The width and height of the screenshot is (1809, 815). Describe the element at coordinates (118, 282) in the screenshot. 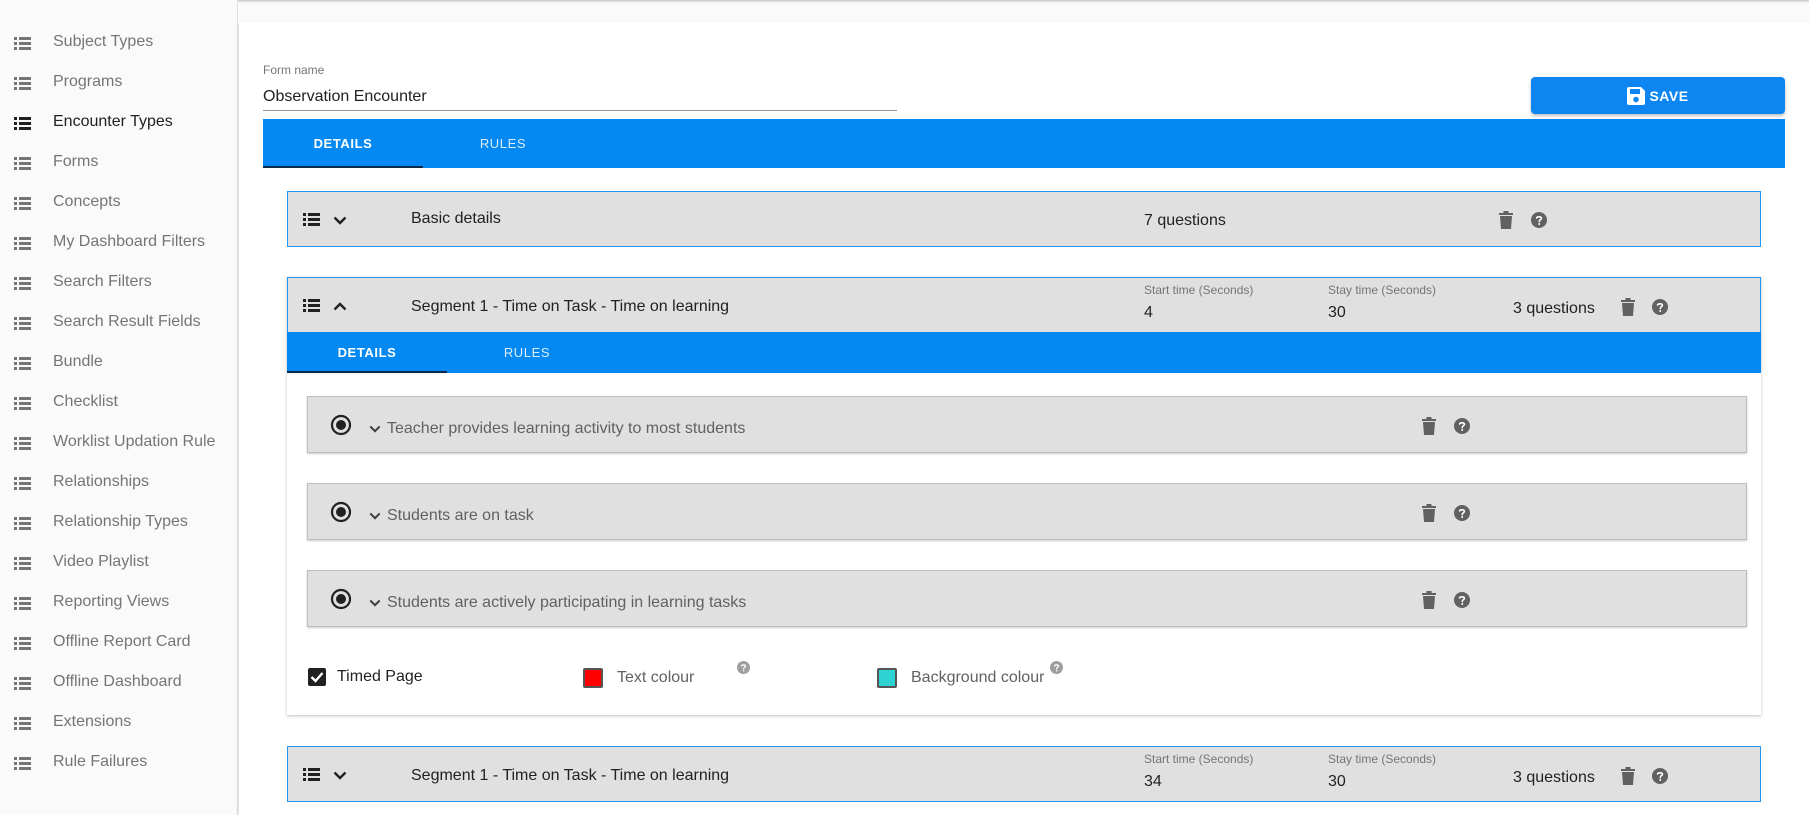

I see `sidebar-item-search-filters: Search Filters` at that location.